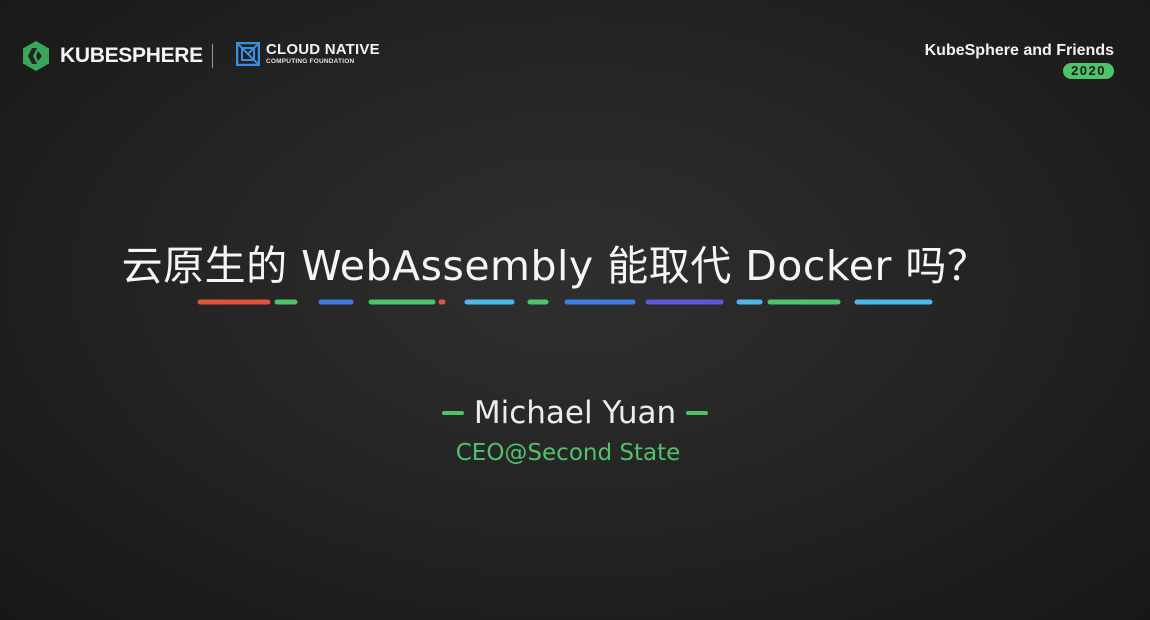 This screenshot has width=1150, height=620. Describe the element at coordinates (555, 266) in the screenshot. I see `slide-title: 云原生的 WebAssembly 能取代 Docker 吗？` at that location.